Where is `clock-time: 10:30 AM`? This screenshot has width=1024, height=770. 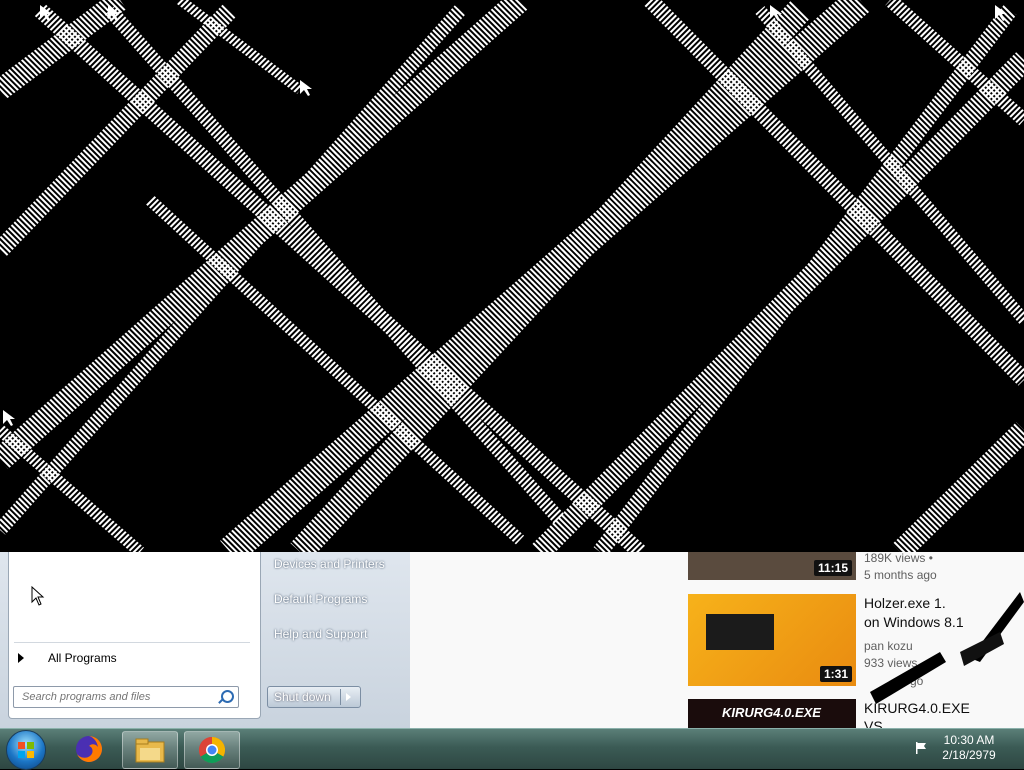
clock-time: 10:30 AM is located at coordinates (969, 740).